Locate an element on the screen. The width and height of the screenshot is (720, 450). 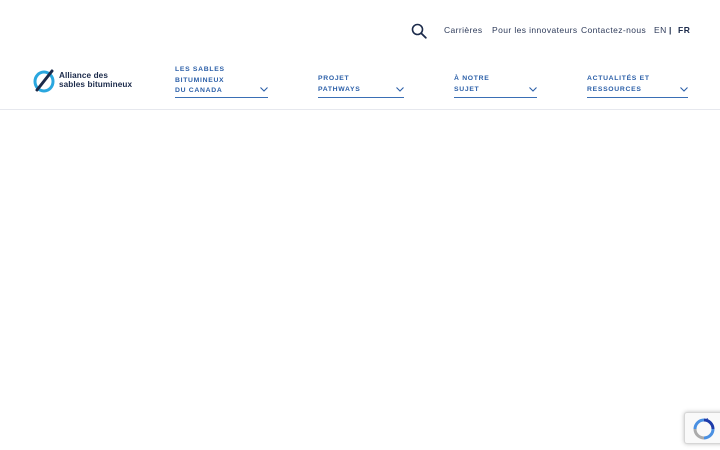
site-logo: Alliance des sables bitumineux is located at coordinates (88, 81).